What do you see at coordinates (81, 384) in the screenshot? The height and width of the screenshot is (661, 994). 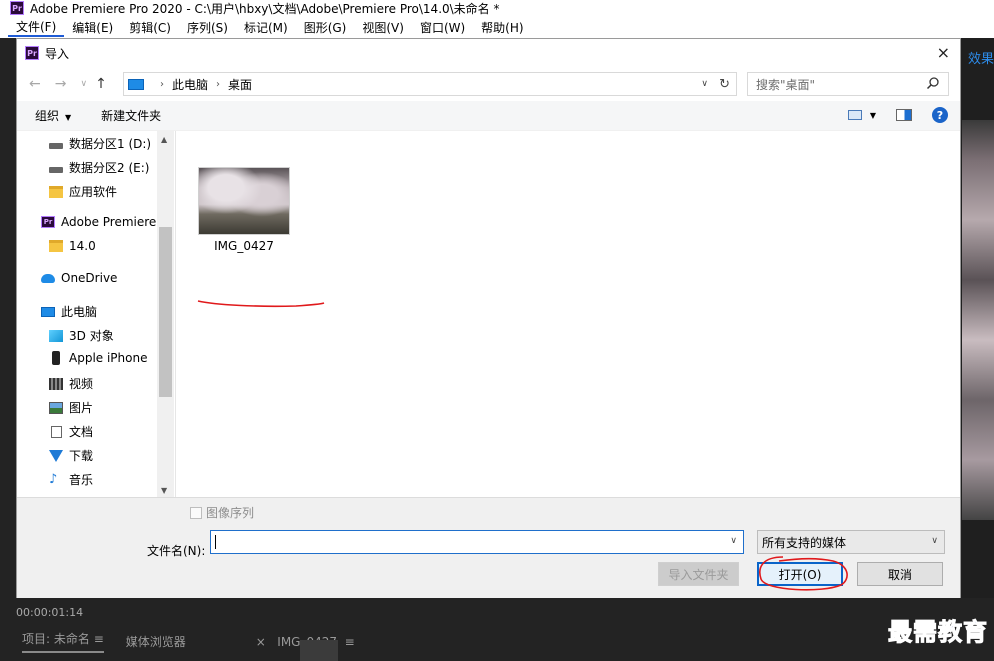 I see `sidebar-item-label: 视频` at bounding box center [81, 384].